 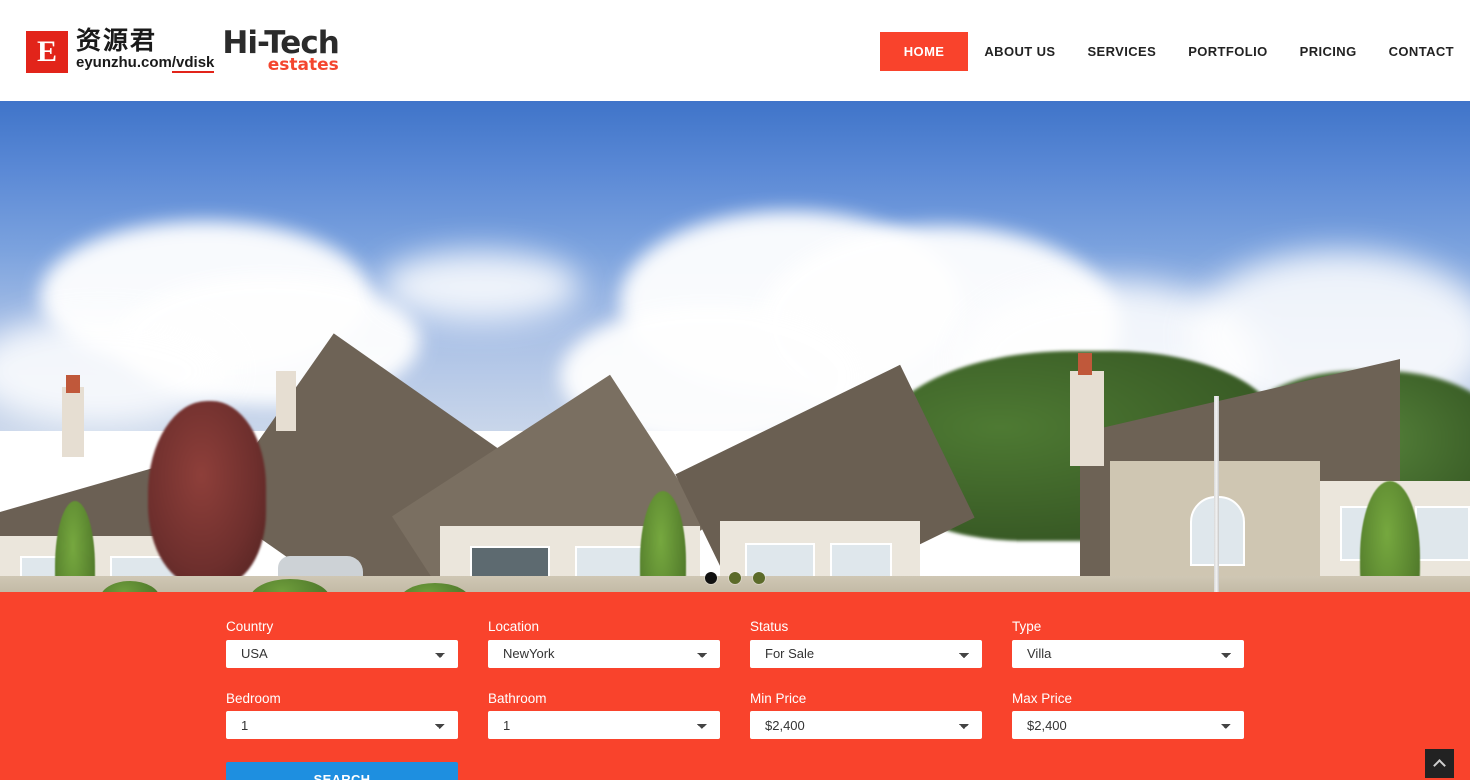 What do you see at coordinates (342, 771) in the screenshot?
I see `search-submit-button: SEARCH` at bounding box center [342, 771].